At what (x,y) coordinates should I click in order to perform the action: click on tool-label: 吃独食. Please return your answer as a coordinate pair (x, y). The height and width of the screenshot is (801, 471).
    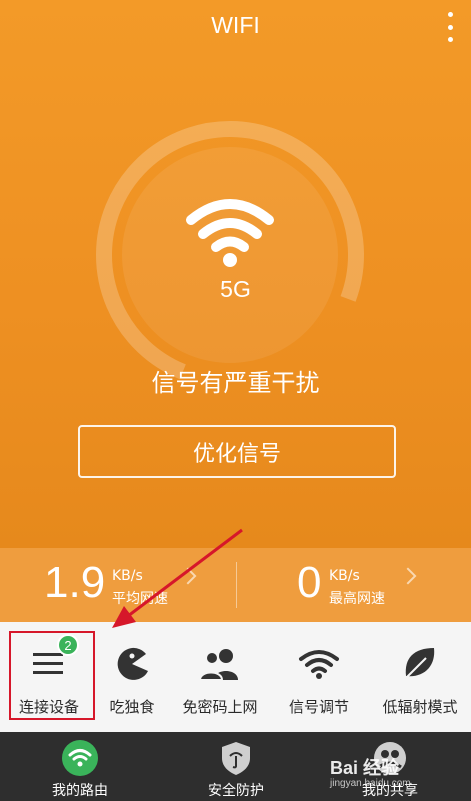
    Looking at the image, I should click on (132, 707).